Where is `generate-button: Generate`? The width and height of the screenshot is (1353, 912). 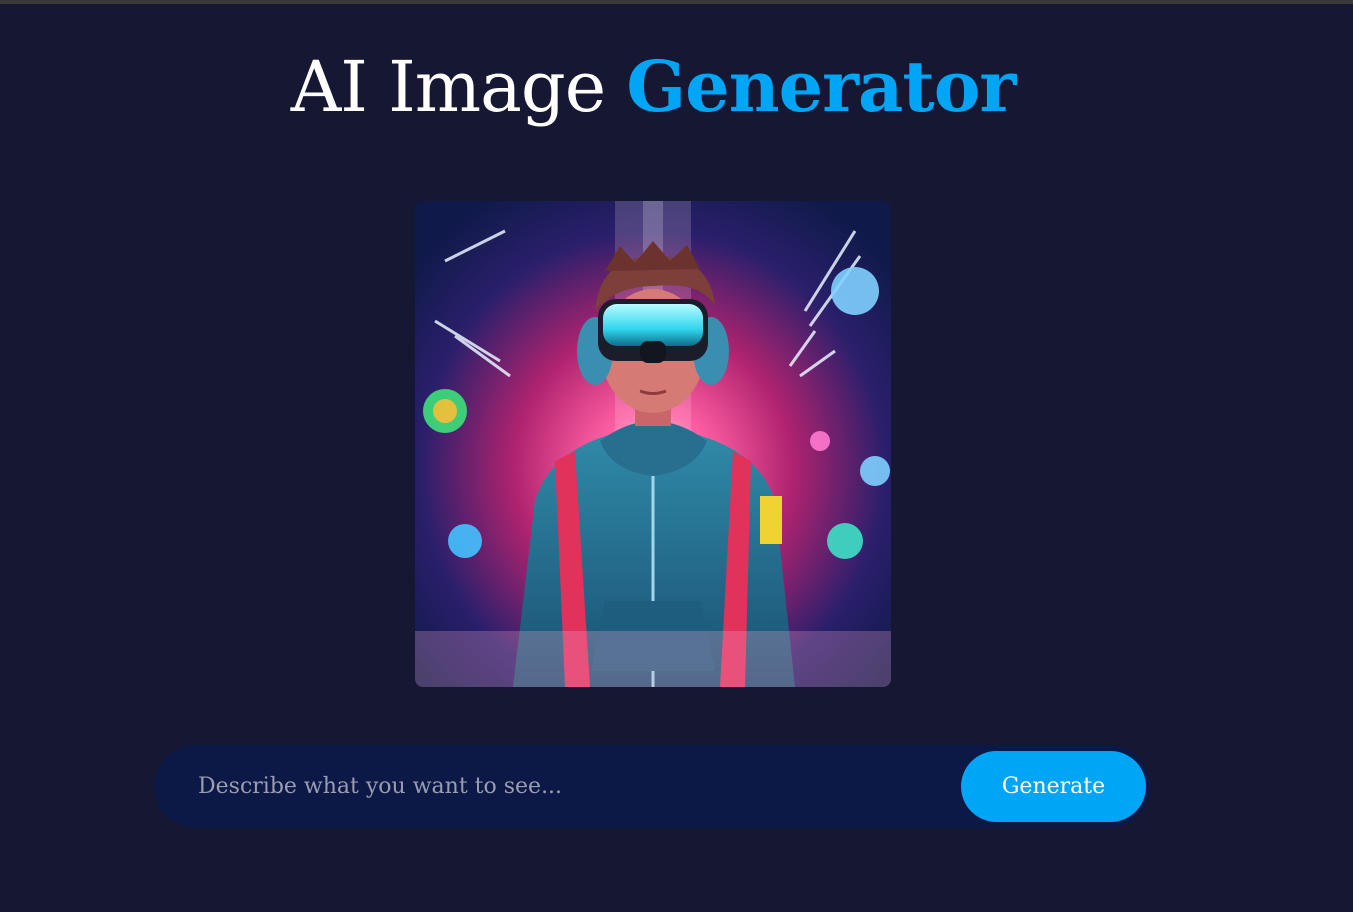 generate-button: Generate is located at coordinates (1053, 786).